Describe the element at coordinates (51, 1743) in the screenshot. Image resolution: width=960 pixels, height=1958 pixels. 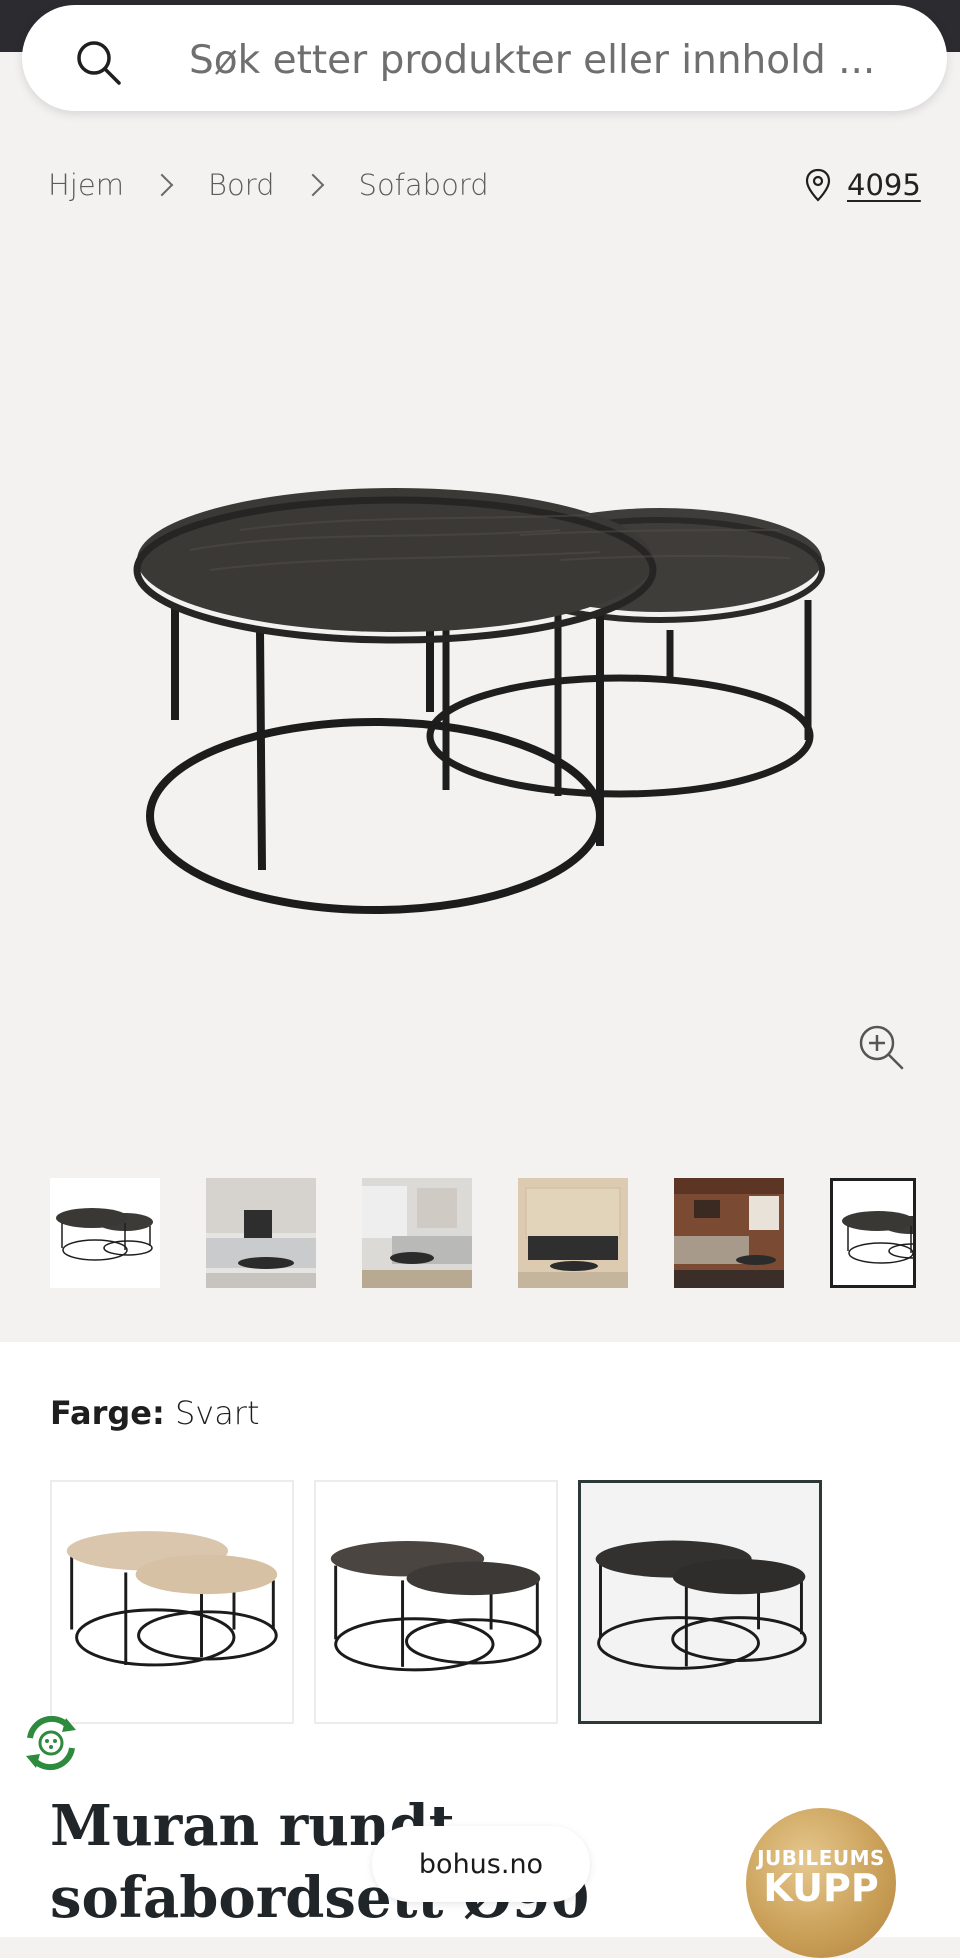
I see `recycle-icon` at that location.